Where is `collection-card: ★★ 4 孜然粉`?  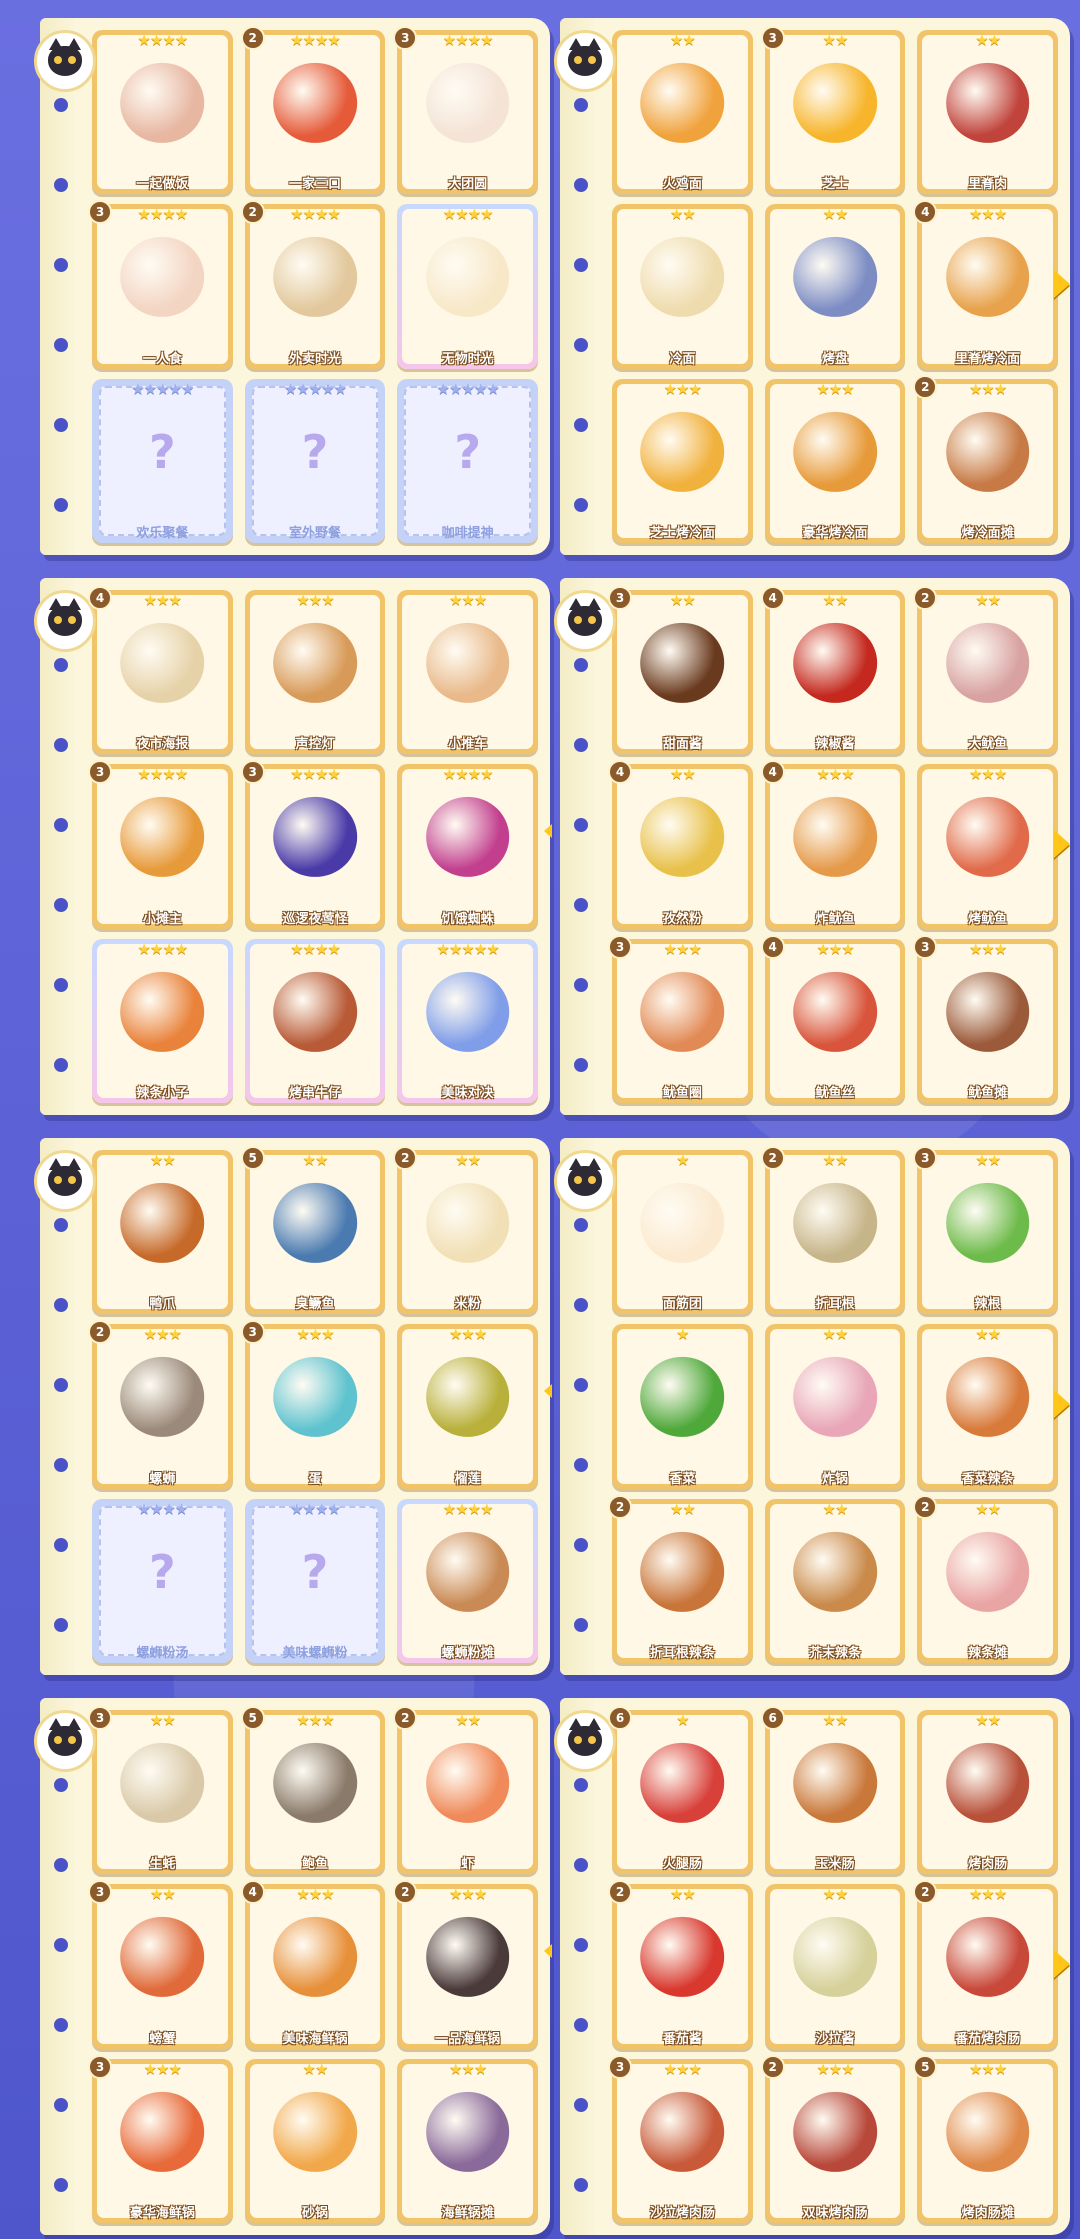 collection-card: ★★ 4 孜然粉 is located at coordinates (680, 844).